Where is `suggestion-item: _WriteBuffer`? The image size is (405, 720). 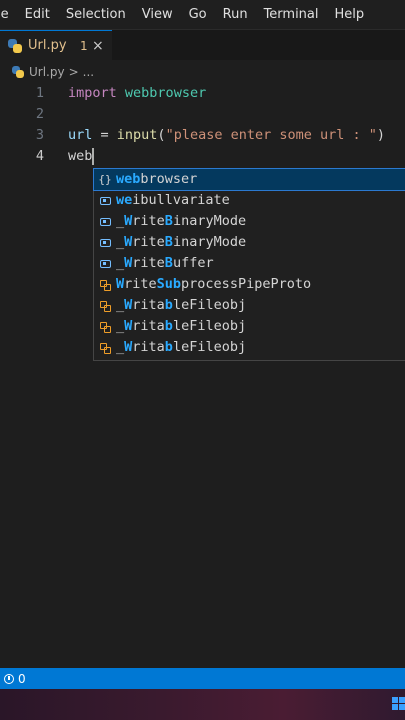 suggestion-item: _WriteBuffer is located at coordinates (249, 263).